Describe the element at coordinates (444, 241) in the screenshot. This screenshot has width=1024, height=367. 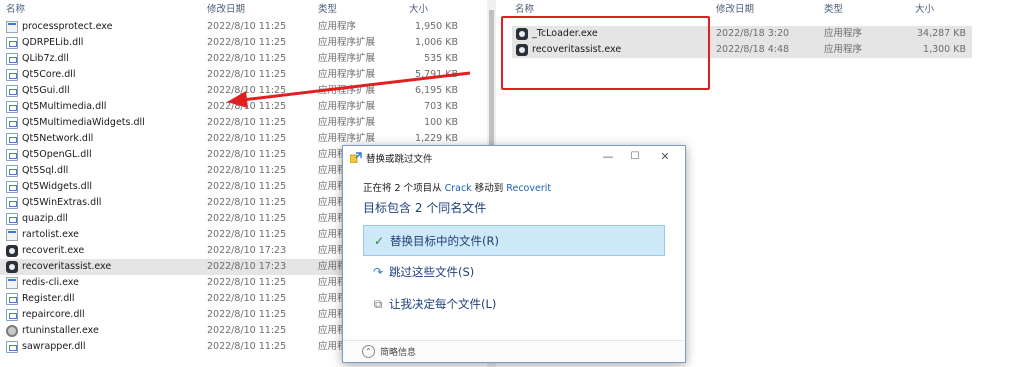
I see `replace-files-label: 替换目标中的文件(R)` at that location.